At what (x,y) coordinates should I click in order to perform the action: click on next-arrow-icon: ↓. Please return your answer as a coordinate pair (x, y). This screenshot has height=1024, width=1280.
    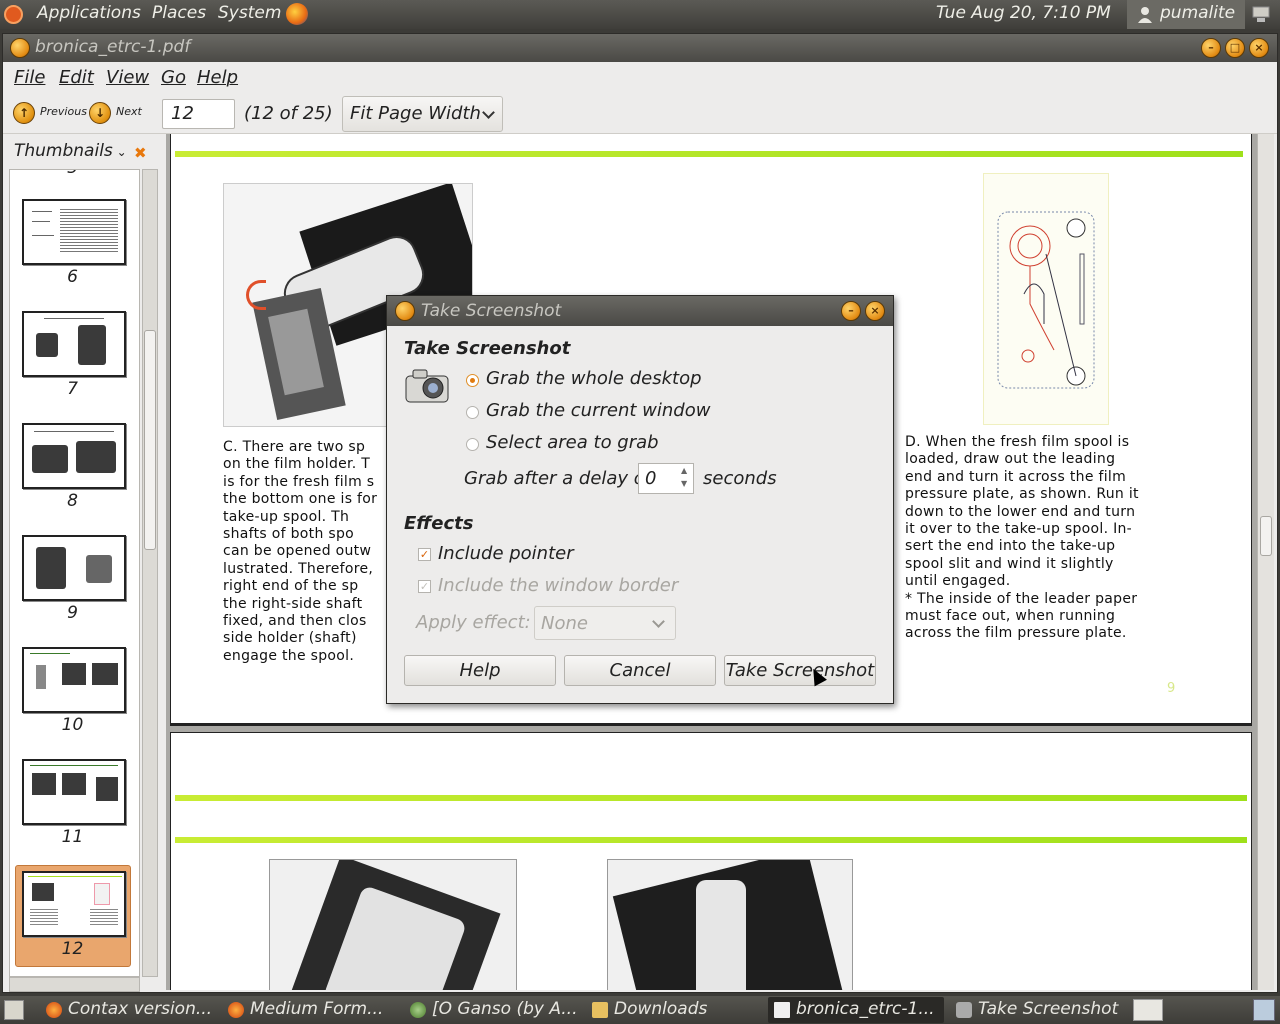
    Looking at the image, I should click on (100, 113).